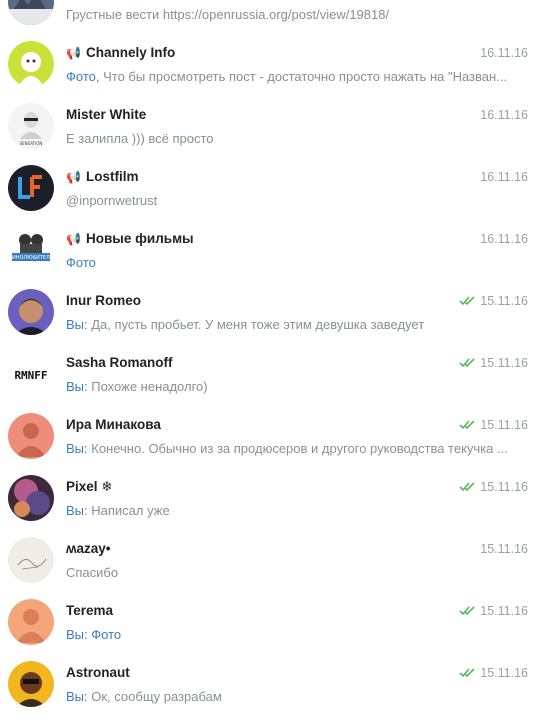  I want to click on message-prefix: Вы: Фото, so click(94, 634).